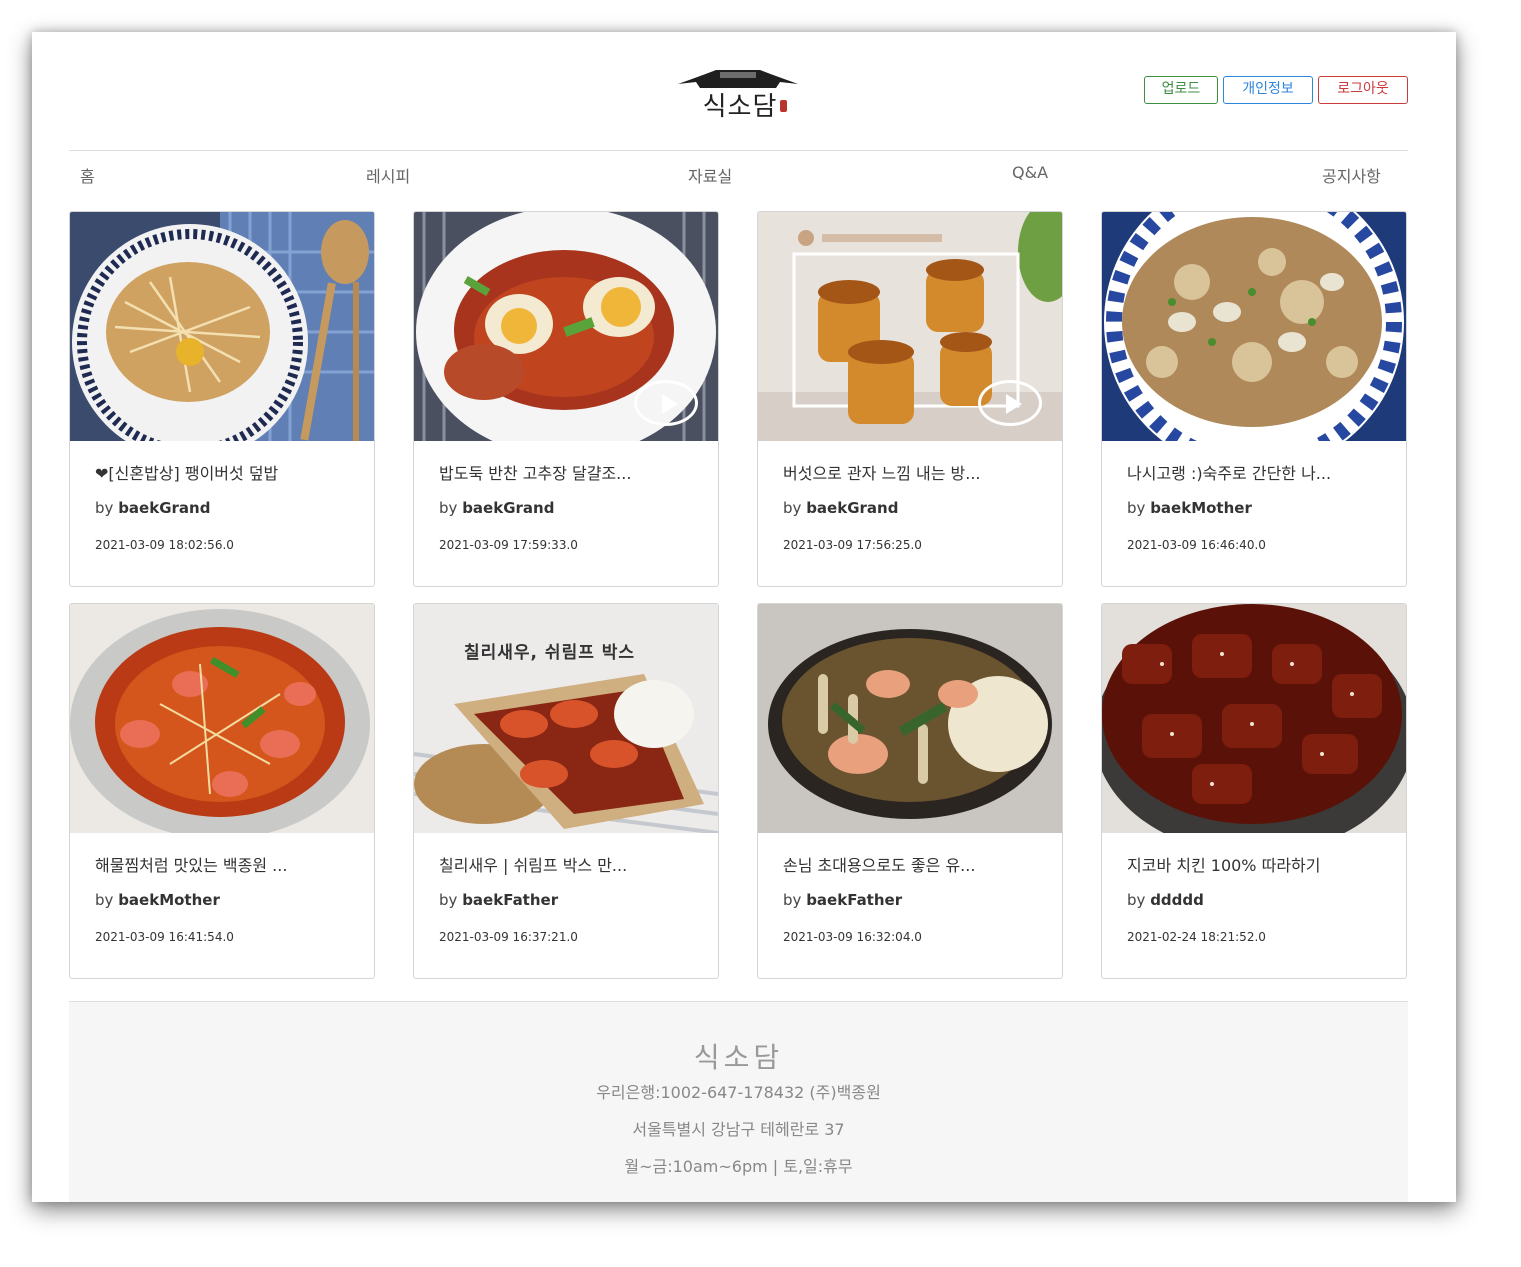 This screenshot has width=1521, height=1267. I want to click on header-divider, so click(738, 150).